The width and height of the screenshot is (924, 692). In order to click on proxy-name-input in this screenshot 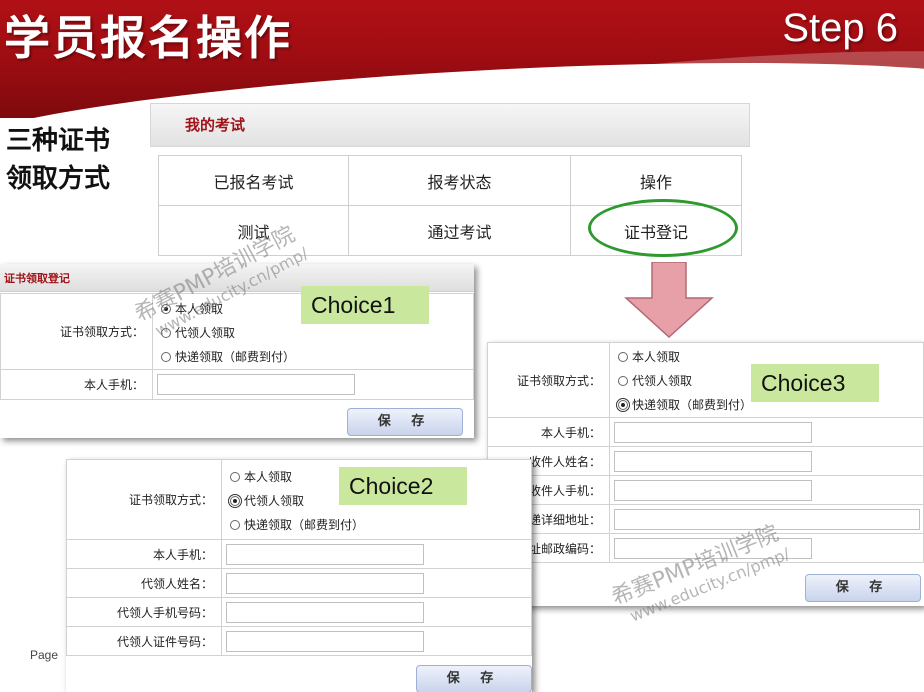, I will do `click(325, 583)`.